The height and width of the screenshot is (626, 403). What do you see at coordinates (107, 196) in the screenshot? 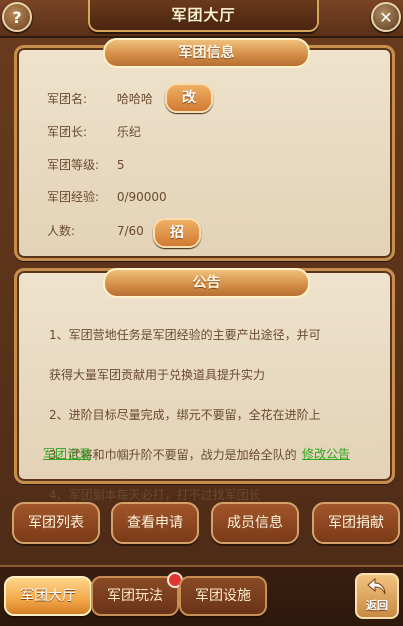
I see `guild-exp-row: 军团经验: 0/90000` at bounding box center [107, 196].